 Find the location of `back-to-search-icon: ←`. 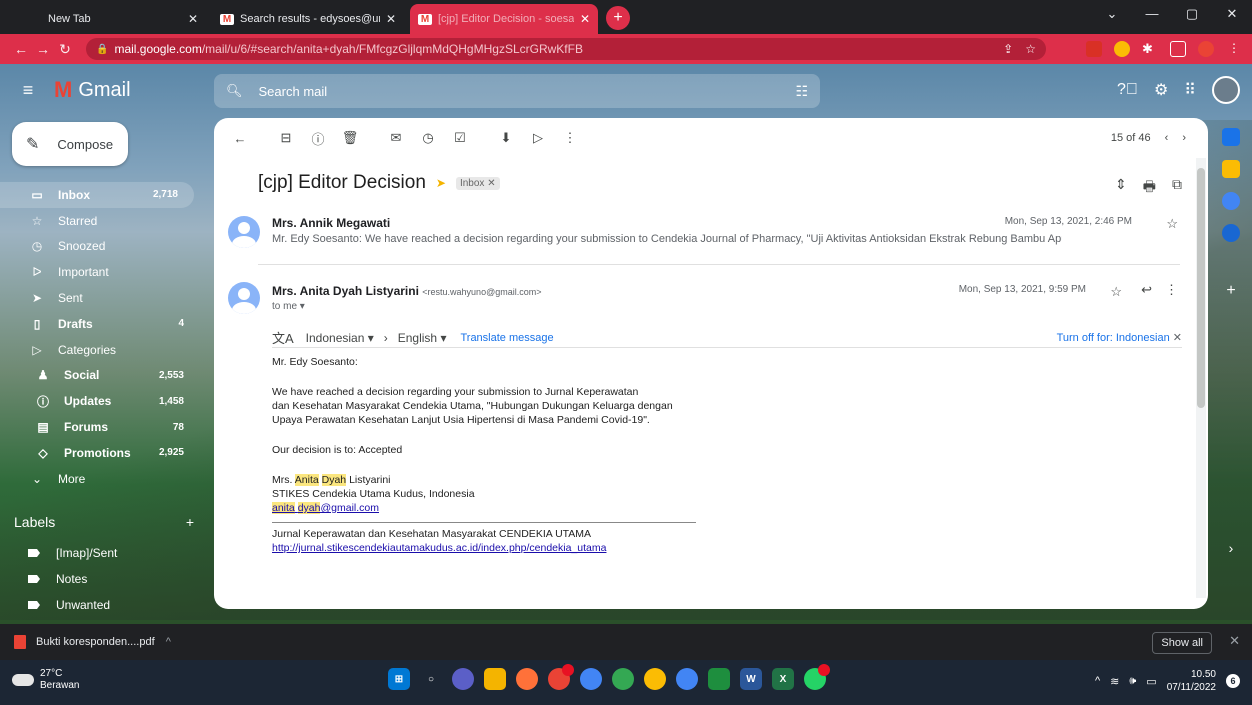

back-to-search-icon: ← is located at coordinates (240, 138).